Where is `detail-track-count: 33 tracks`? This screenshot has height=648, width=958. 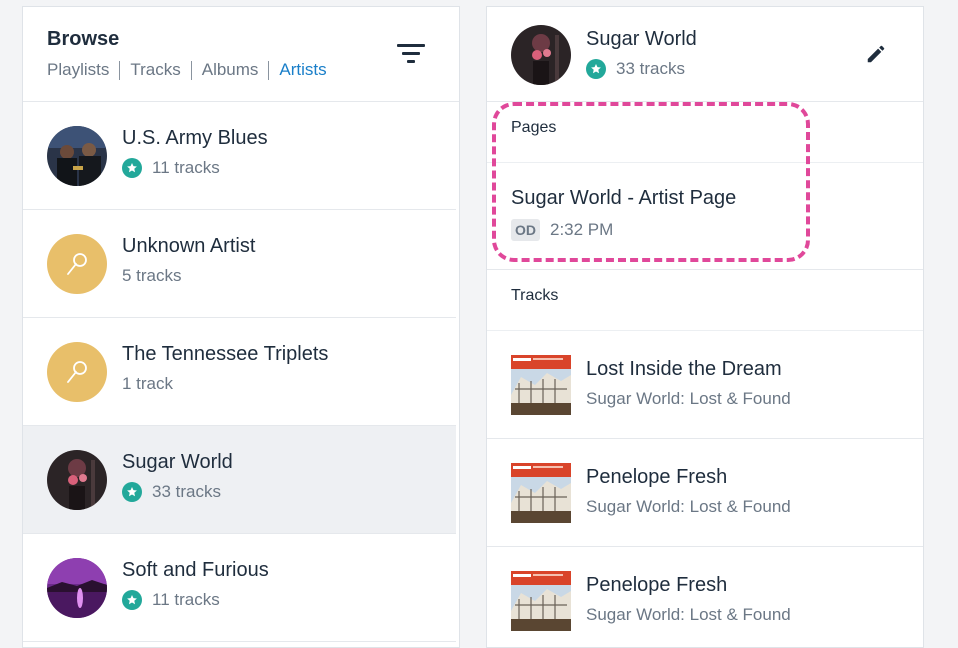
detail-track-count: 33 tracks is located at coordinates (635, 69).